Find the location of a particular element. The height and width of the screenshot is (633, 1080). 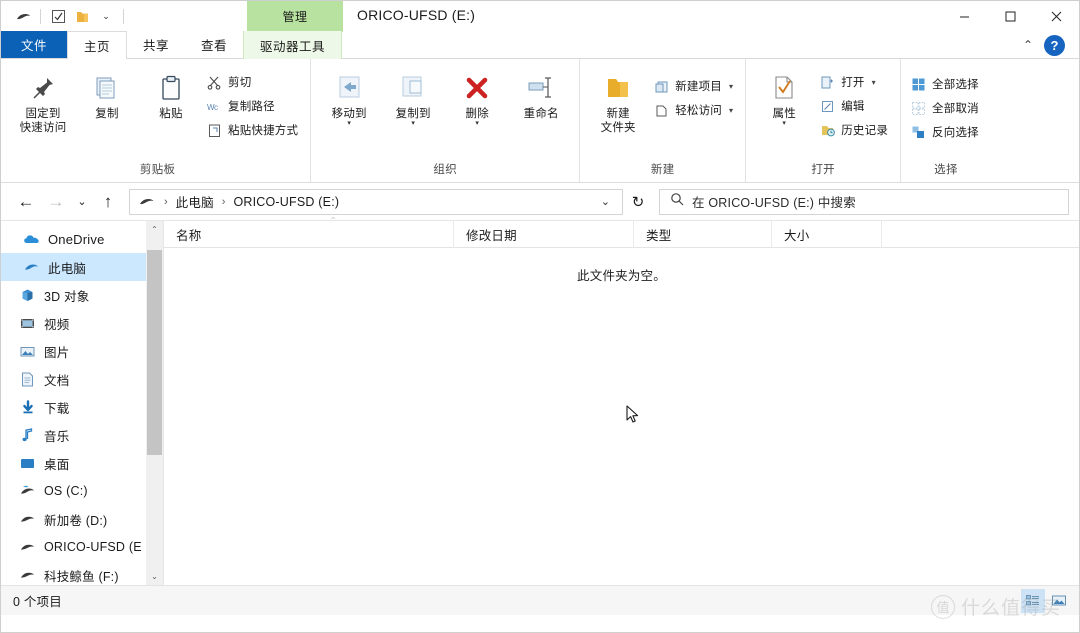

pin-to-quick-access-button: 固定到 快速访问 is located at coordinates (43, 100).